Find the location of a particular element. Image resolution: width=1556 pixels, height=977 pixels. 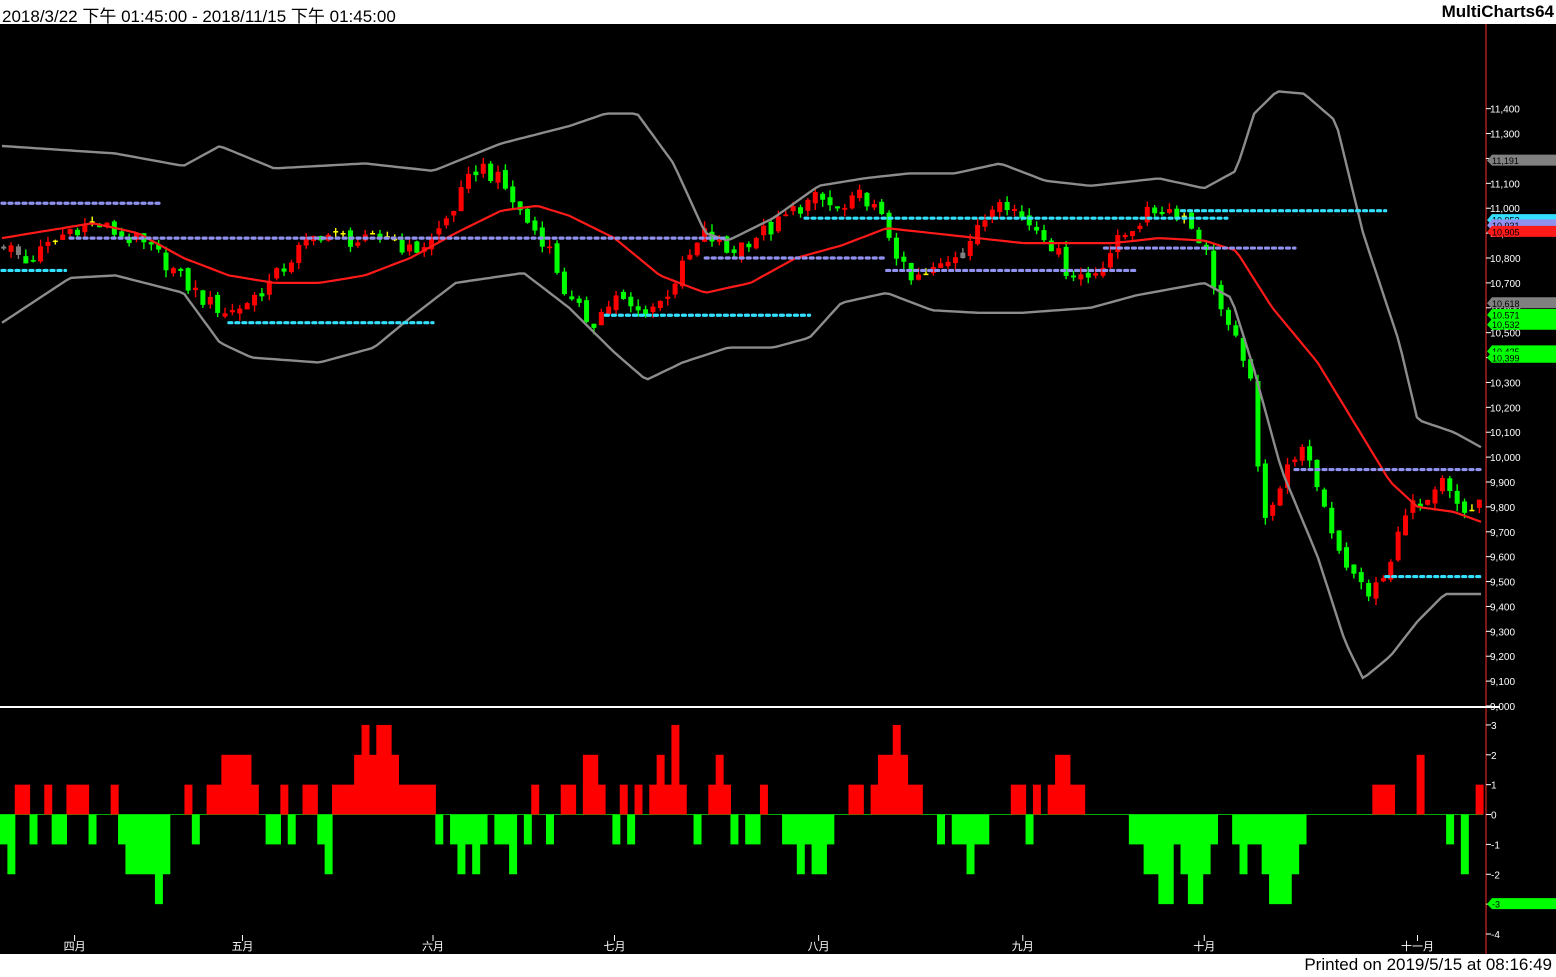

osc-tag-label: -3 is located at coordinates (1496, 905).